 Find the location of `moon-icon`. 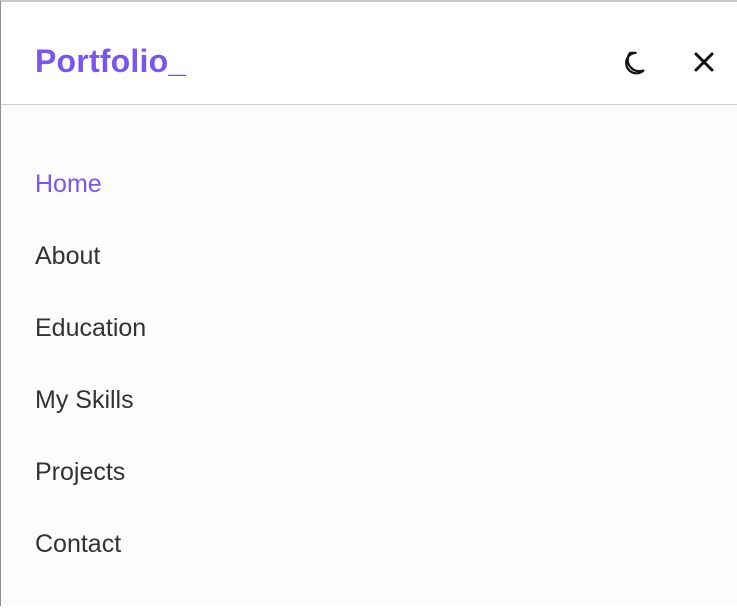

moon-icon is located at coordinates (635, 62).